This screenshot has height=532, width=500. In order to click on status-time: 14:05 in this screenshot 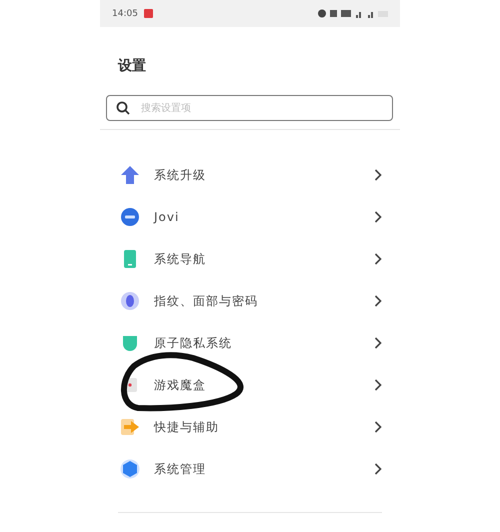, I will do `click(125, 13)`.